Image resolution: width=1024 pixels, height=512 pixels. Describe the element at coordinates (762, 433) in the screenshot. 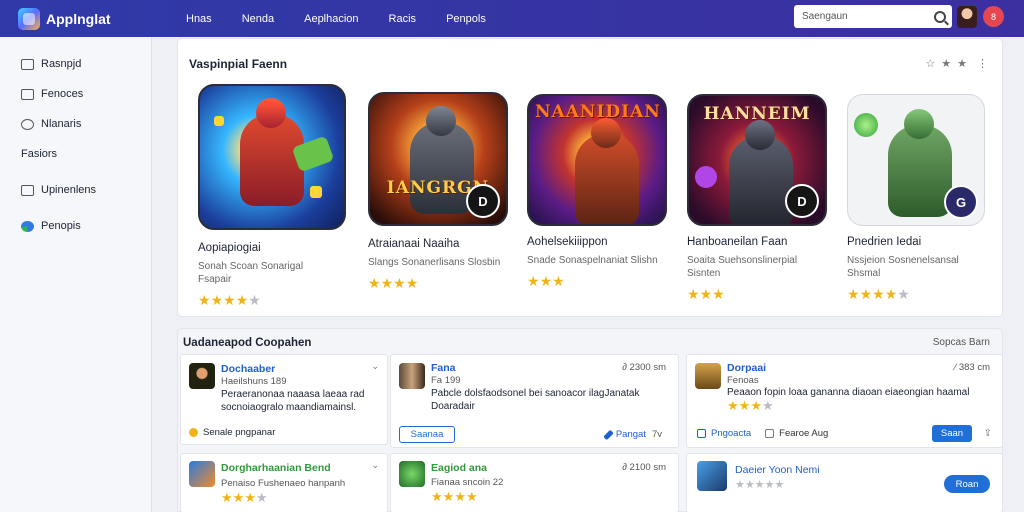

I see `card-footer: Pngoacta Fearoe Aug` at that location.